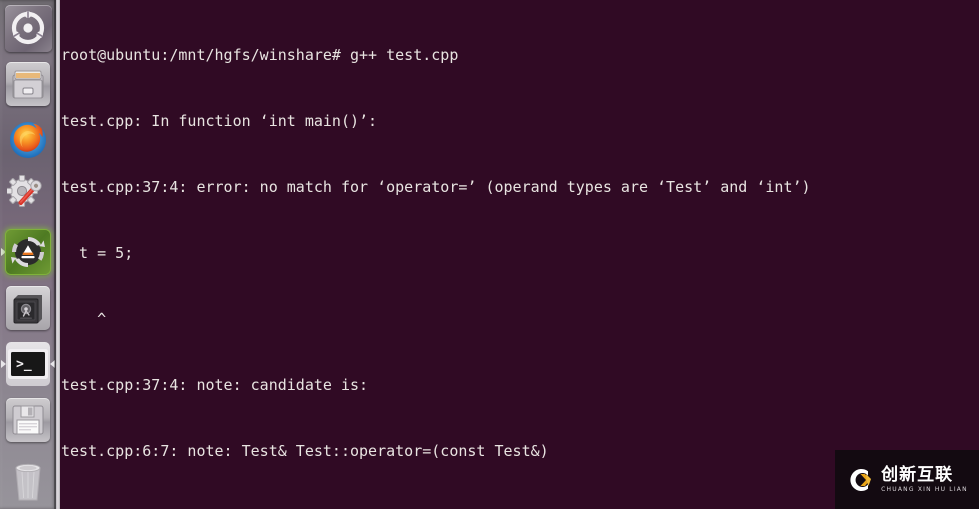  What do you see at coordinates (52, 364) in the screenshot?
I see `focused-indicator-right` at bounding box center [52, 364].